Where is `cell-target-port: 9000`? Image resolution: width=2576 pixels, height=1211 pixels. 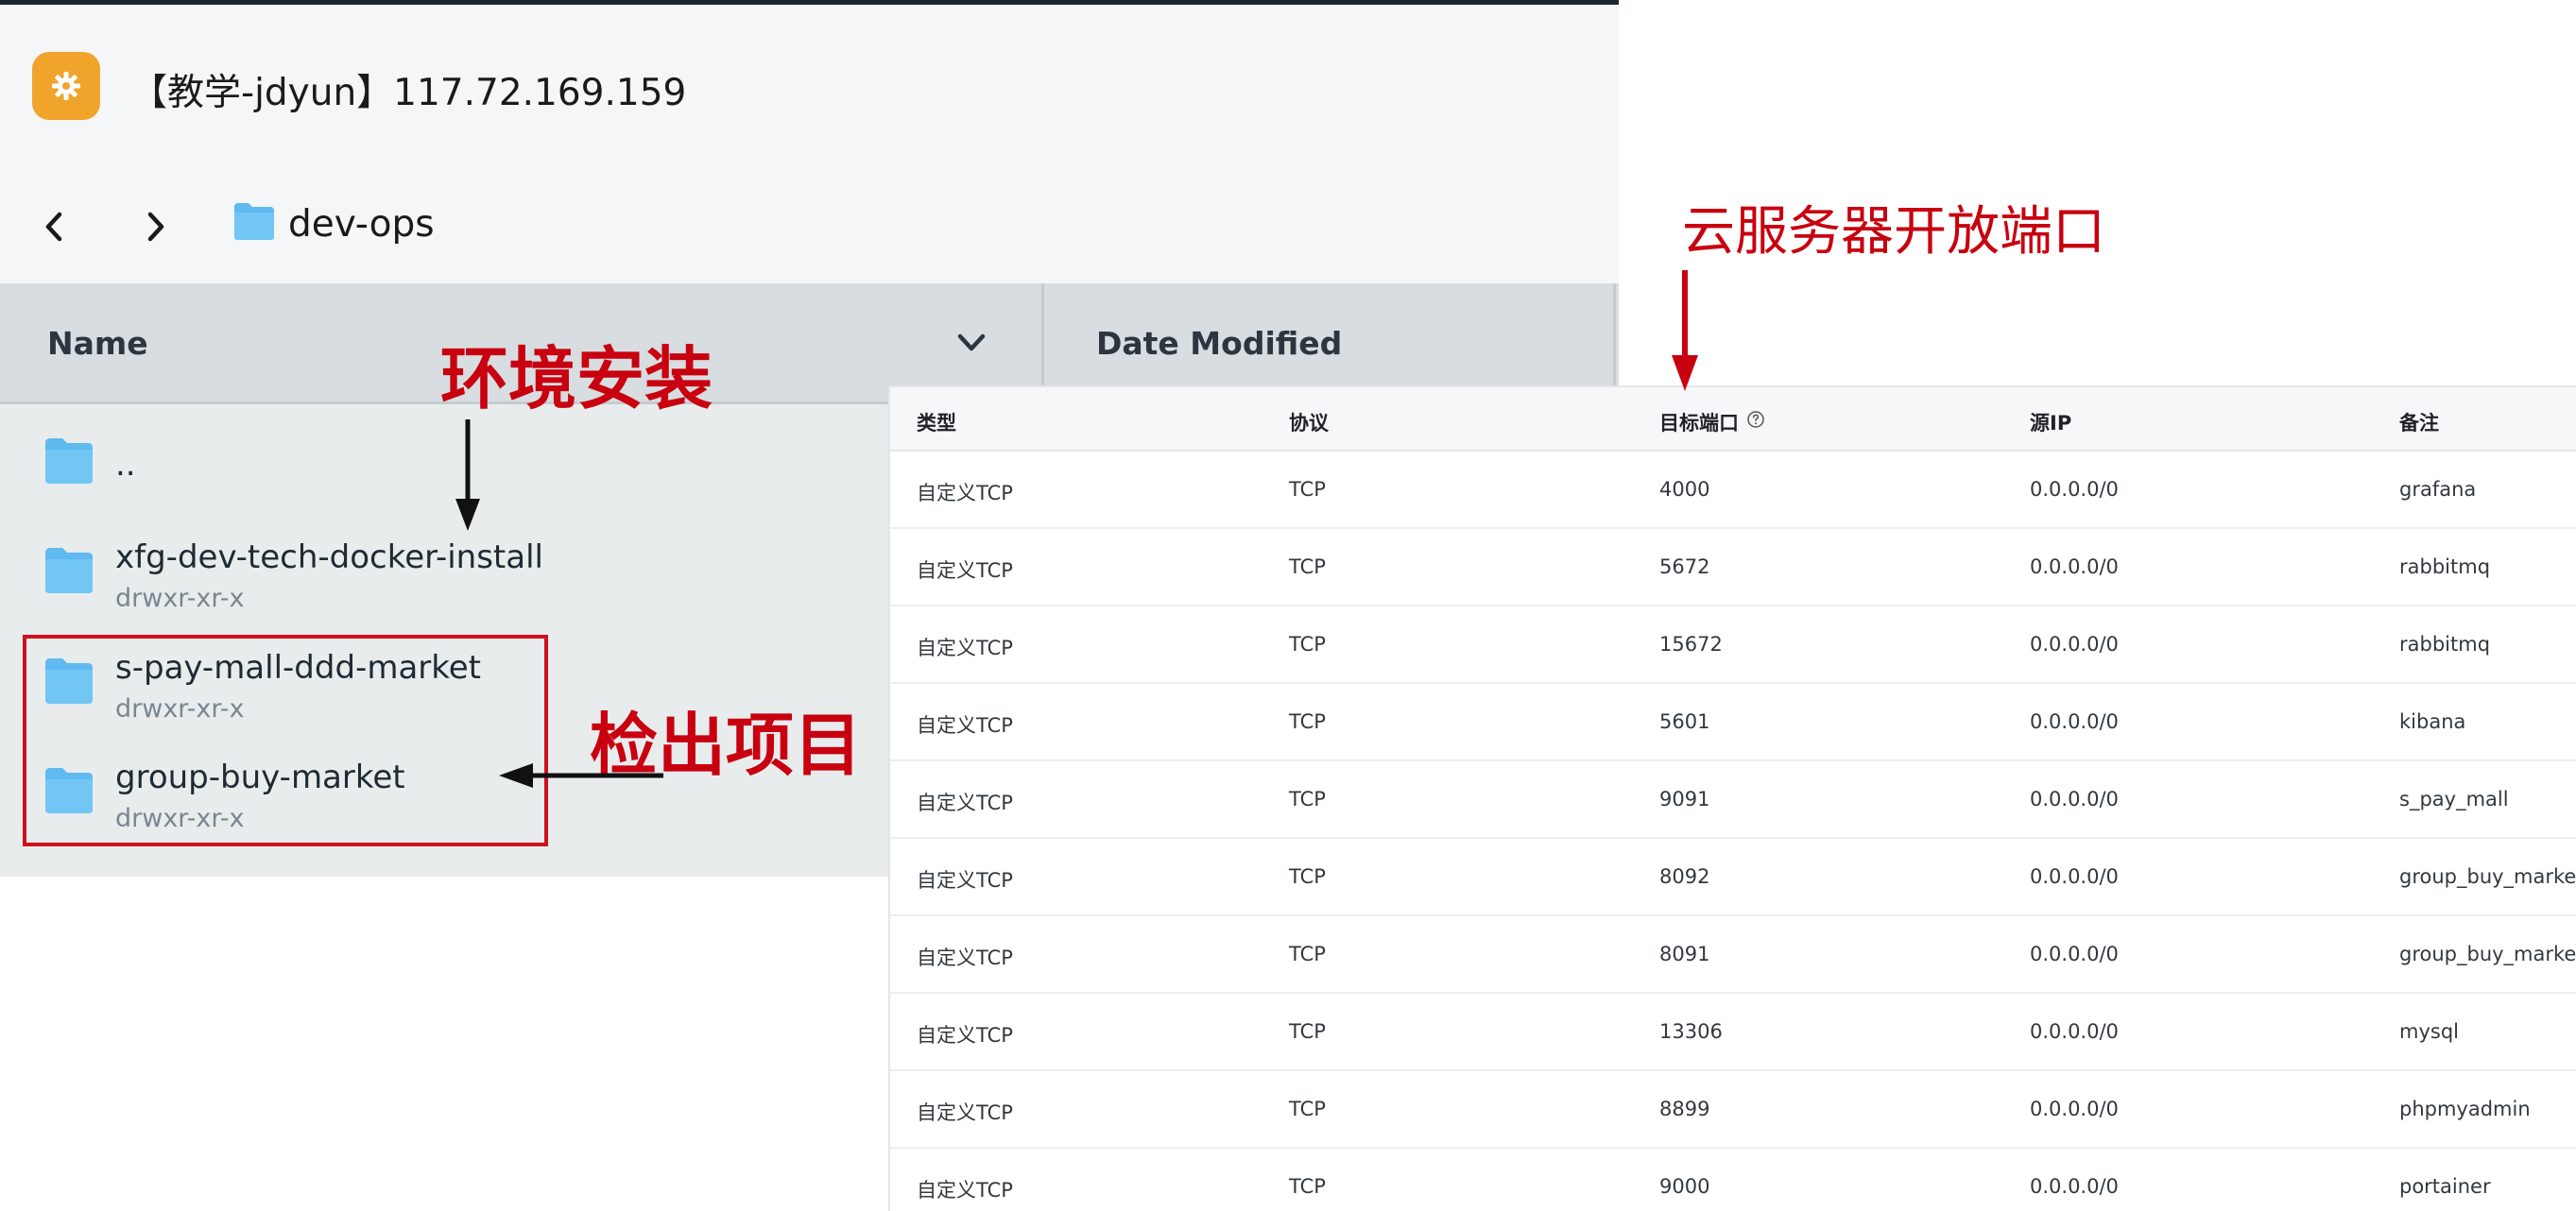
cell-target-port: 9000 is located at coordinates (1684, 1186).